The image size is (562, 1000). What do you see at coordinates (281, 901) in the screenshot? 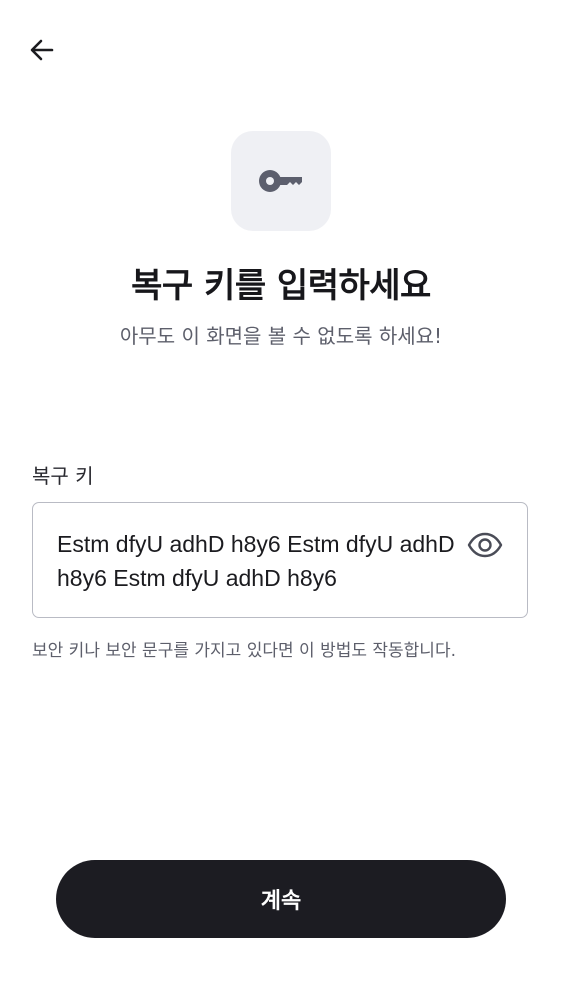
I see `continue-button-label: 계속` at bounding box center [281, 901].